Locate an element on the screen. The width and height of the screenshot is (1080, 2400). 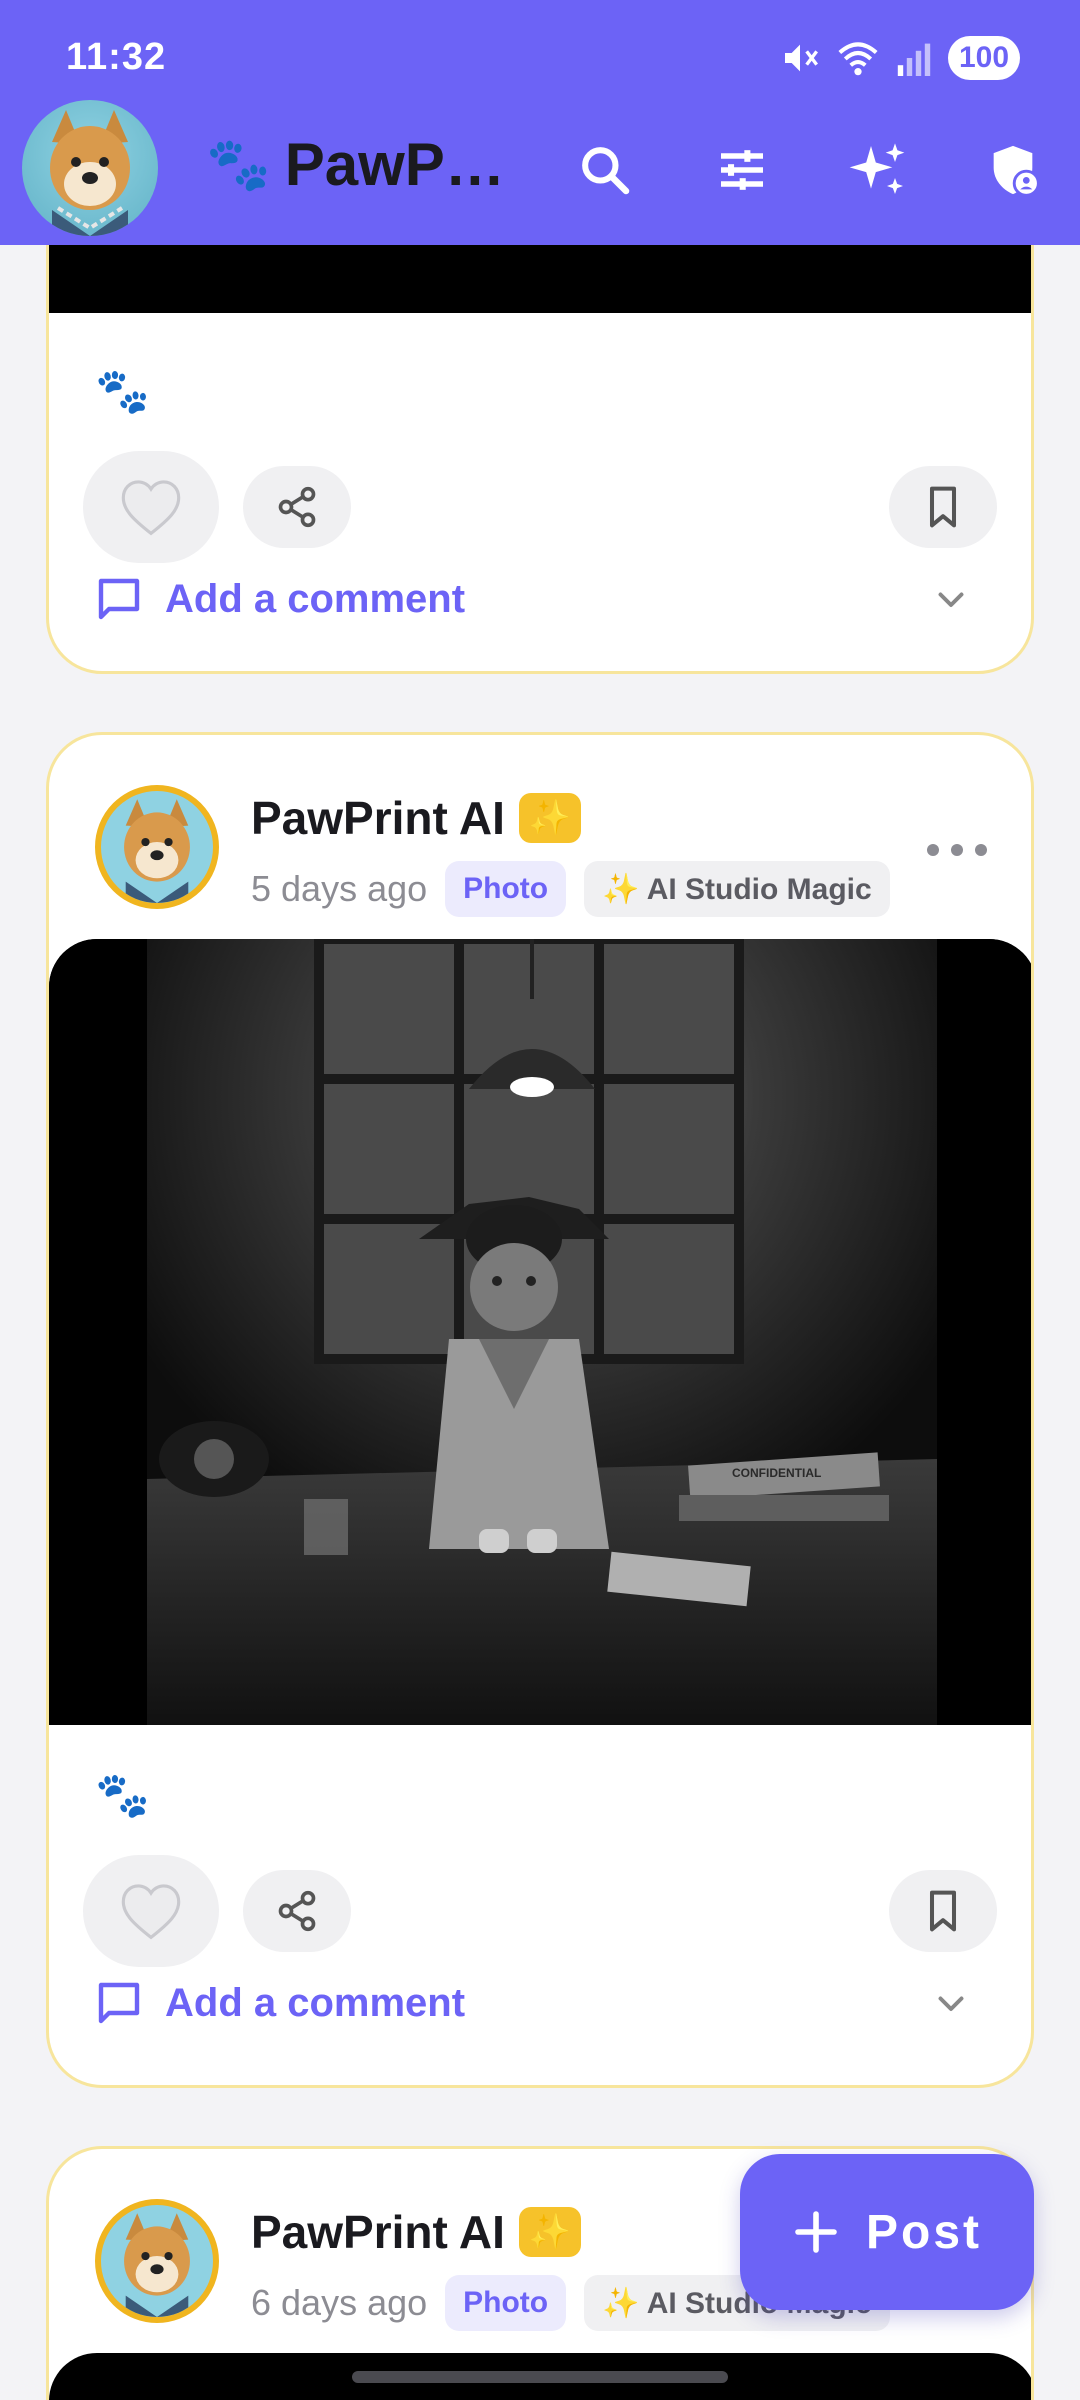
home-indicator is located at coordinates (540, 2377).